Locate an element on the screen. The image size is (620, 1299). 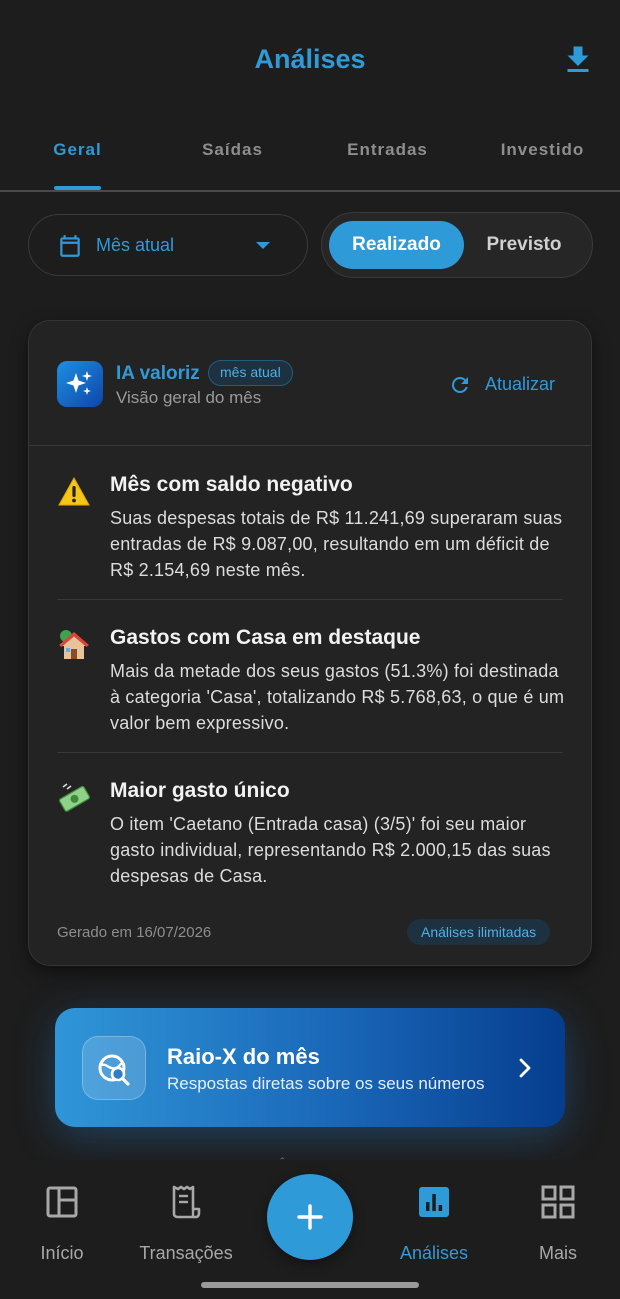
page-title: Análises is located at coordinates (310, 59).